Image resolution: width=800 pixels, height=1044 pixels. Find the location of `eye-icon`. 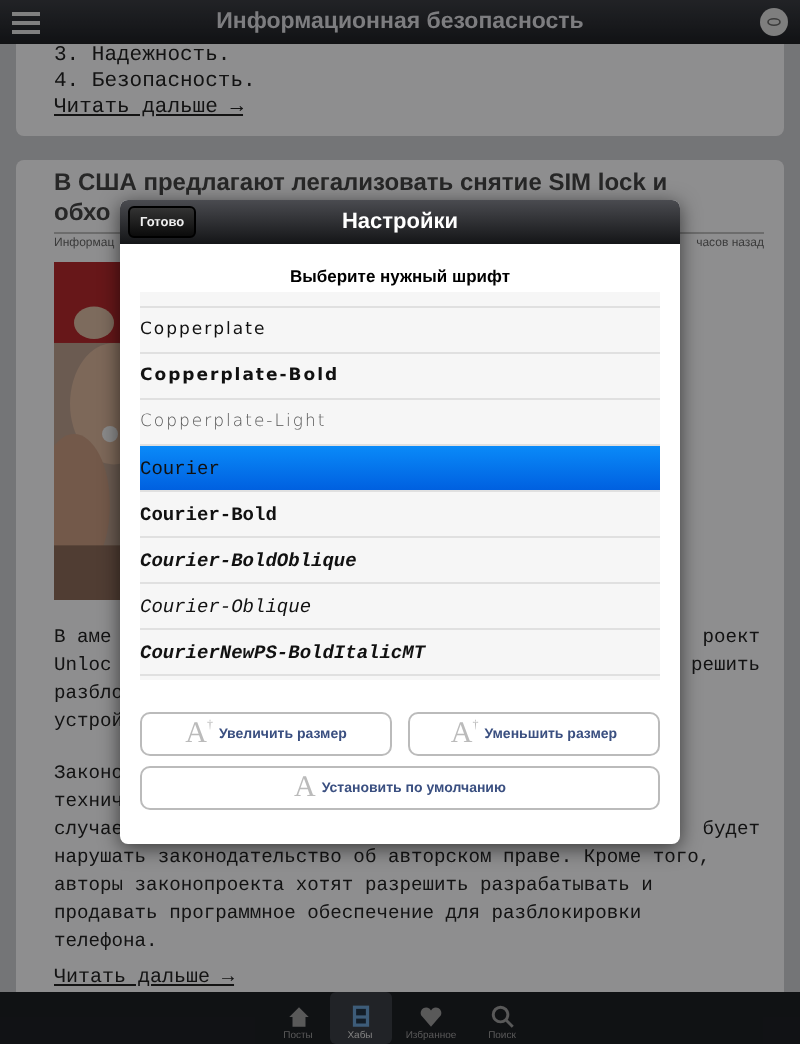

eye-icon is located at coordinates (774, 22).